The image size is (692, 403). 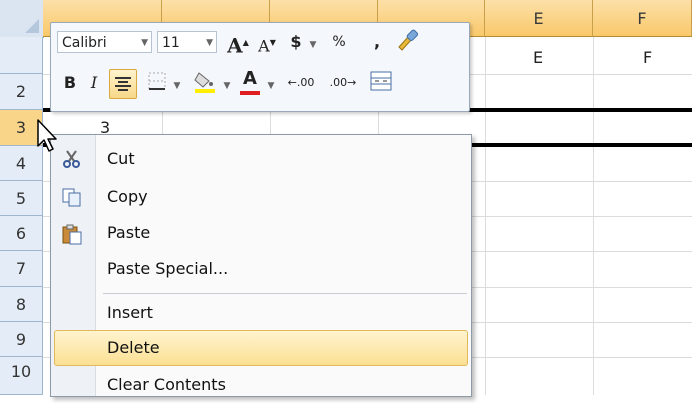 What do you see at coordinates (642, 18) in the screenshot?
I see `column-header-f: F` at bounding box center [642, 18].